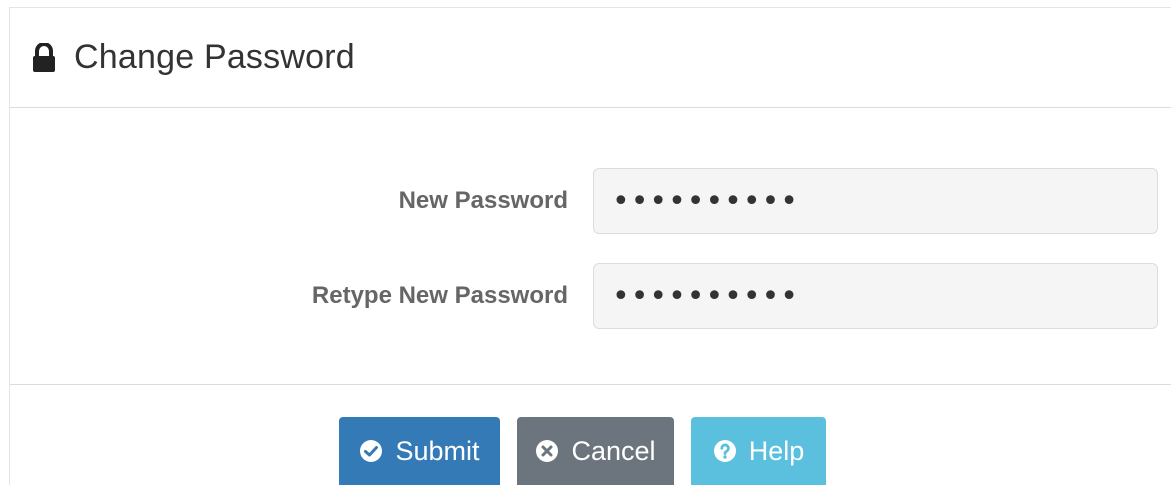 This screenshot has width=1171, height=485. I want to click on submit-button: Submit, so click(419, 451).